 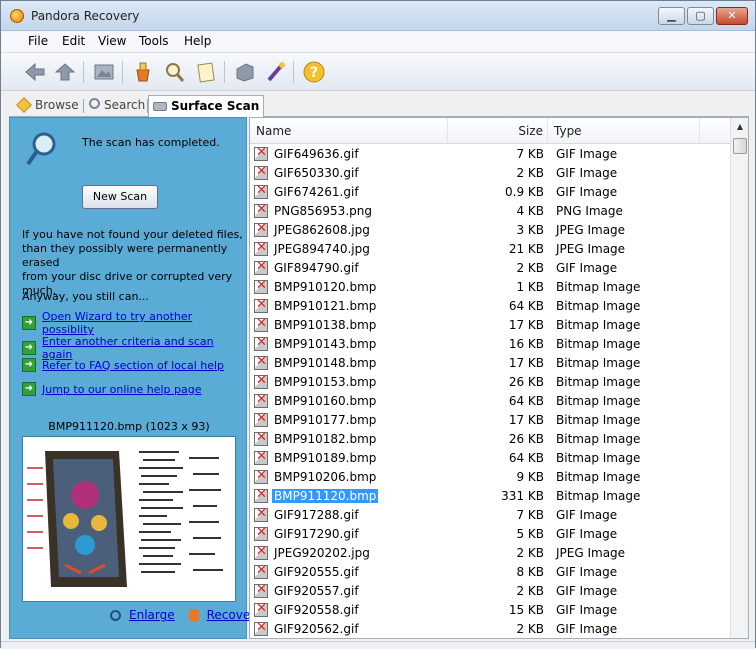 What do you see at coordinates (314, 72) in the screenshot?
I see `help-icon: ?` at bounding box center [314, 72].